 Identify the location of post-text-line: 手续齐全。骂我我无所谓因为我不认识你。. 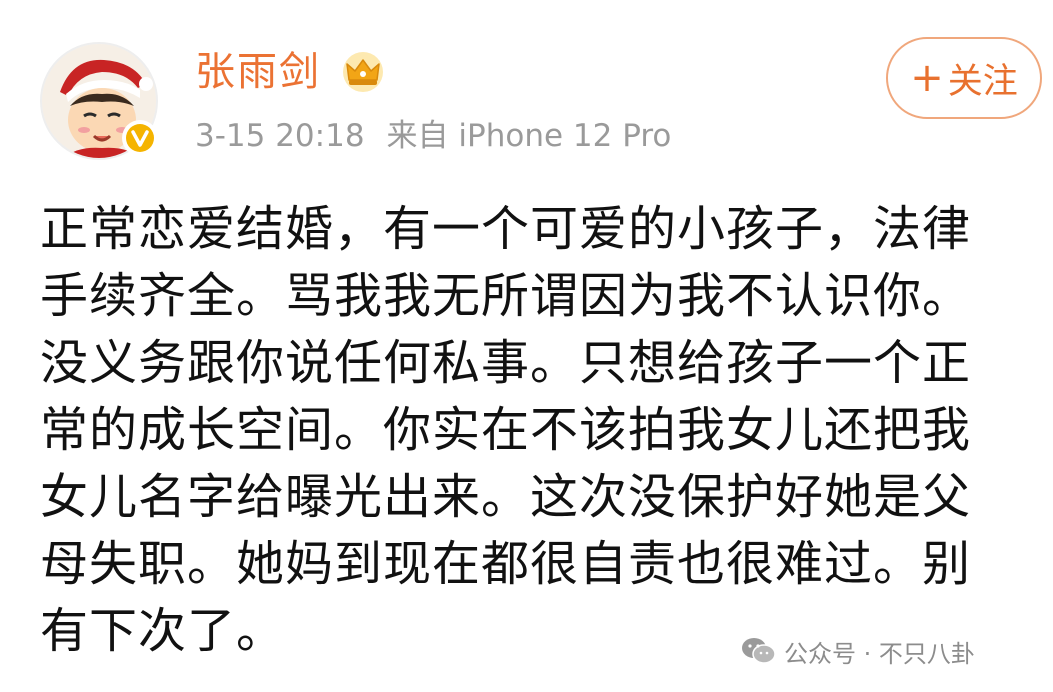
(506, 296).